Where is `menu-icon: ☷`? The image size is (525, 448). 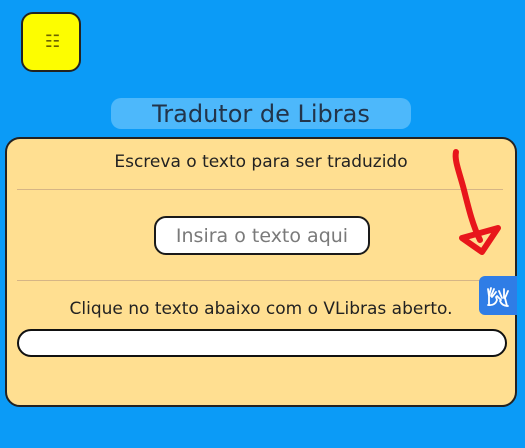
menu-icon: ☷ is located at coordinates (52, 41).